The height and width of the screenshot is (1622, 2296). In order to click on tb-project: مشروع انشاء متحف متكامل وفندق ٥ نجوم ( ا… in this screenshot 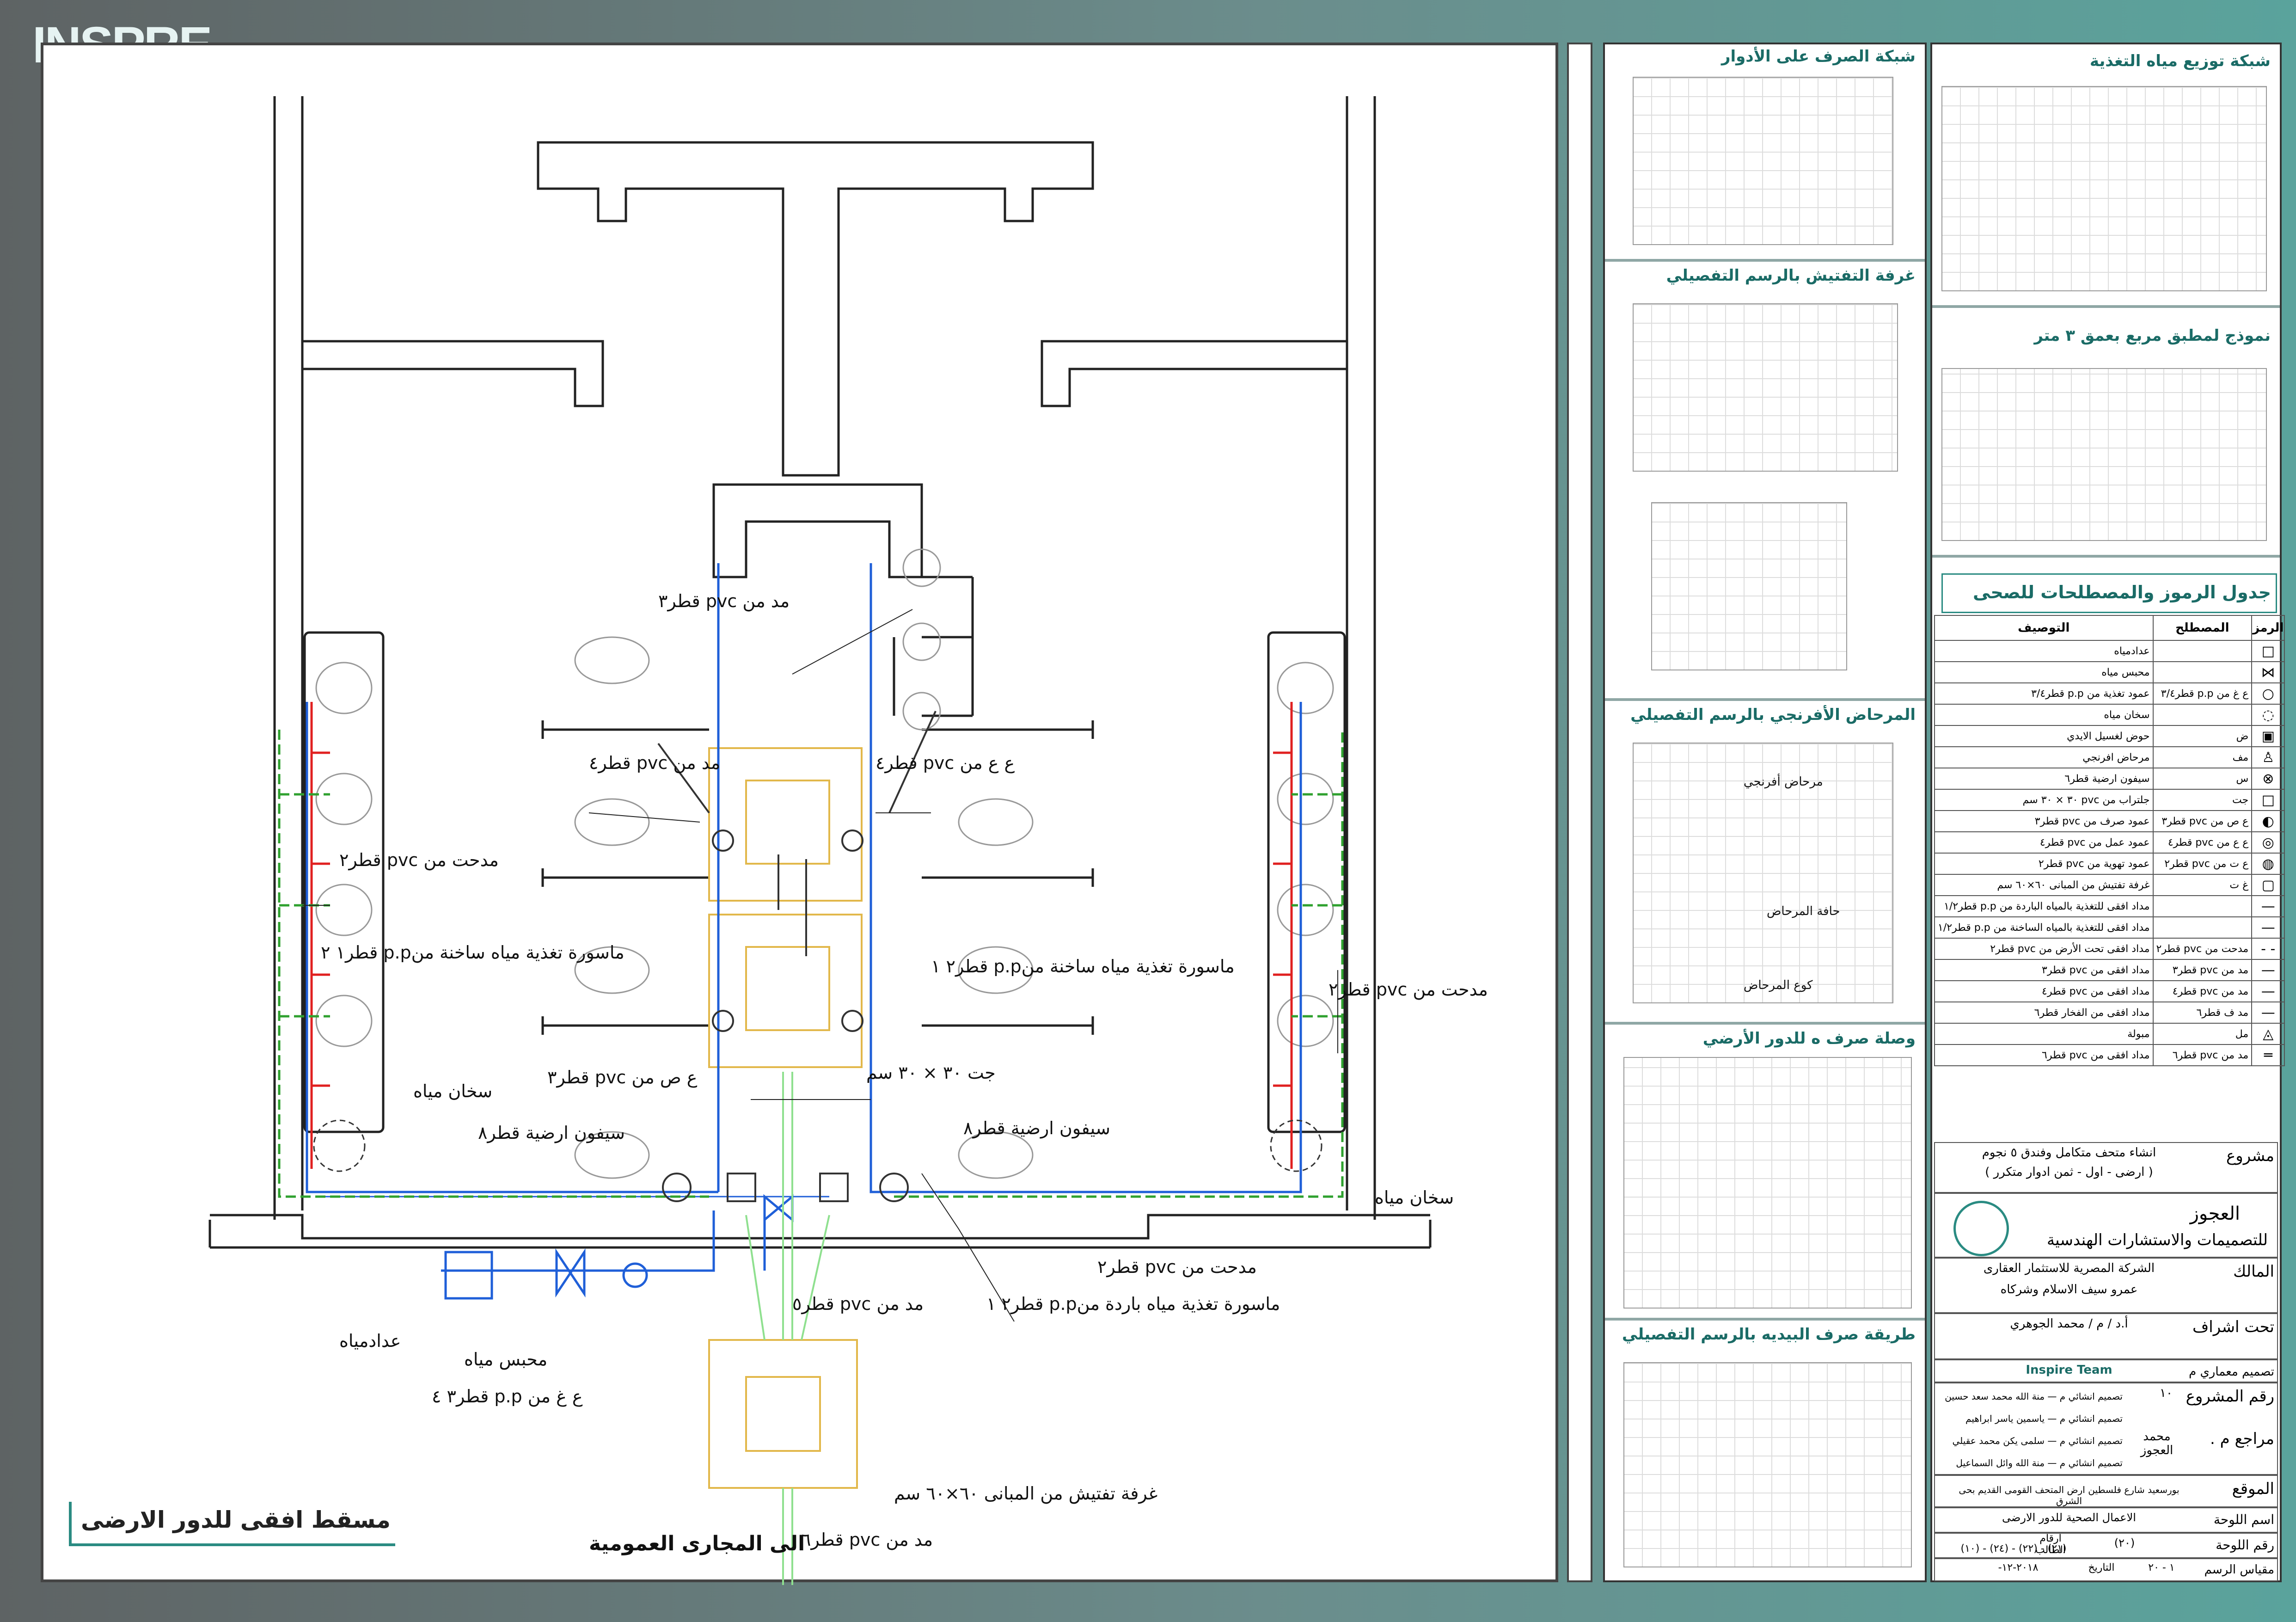, I will do `click(2106, 1167)`.